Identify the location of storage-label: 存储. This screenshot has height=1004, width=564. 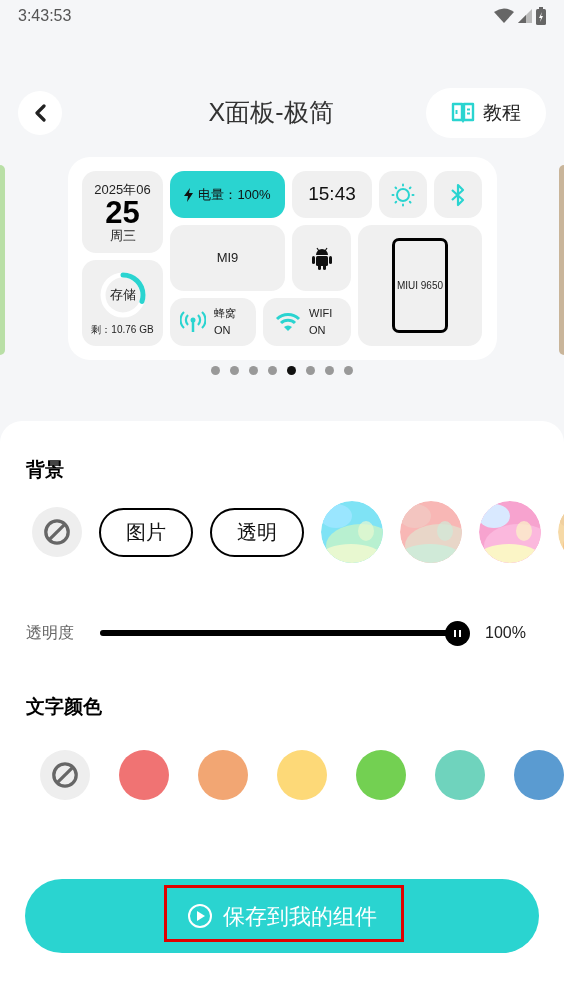
(122, 294).